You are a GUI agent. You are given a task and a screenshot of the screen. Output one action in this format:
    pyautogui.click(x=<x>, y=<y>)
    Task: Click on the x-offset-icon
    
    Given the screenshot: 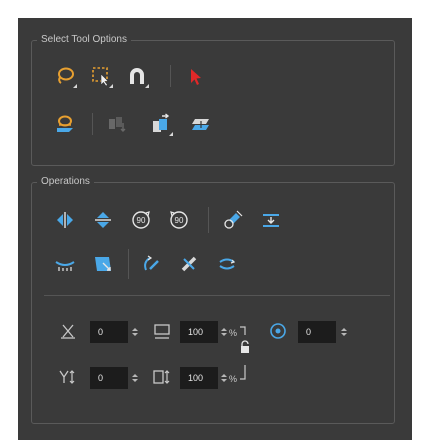 What is the action you would take?
    pyautogui.click(x=68, y=331)
    